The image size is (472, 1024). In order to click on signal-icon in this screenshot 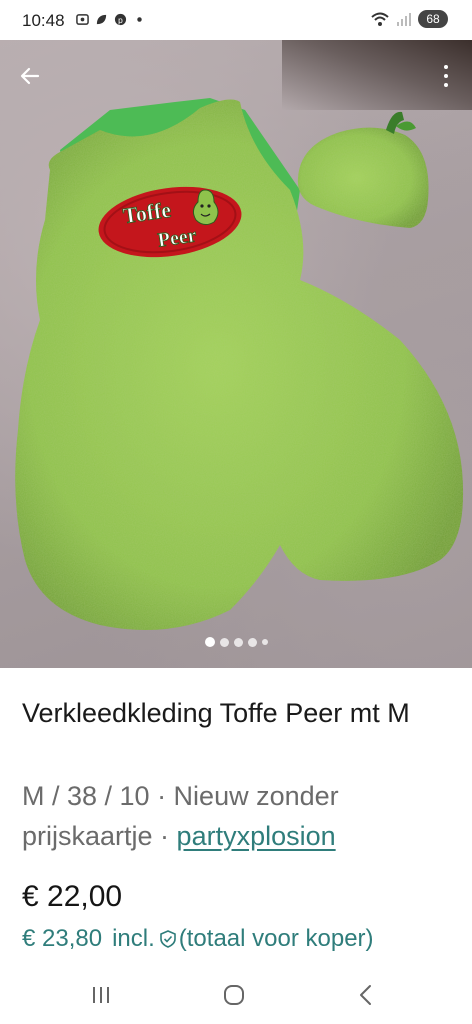, I will do `click(404, 19)`.